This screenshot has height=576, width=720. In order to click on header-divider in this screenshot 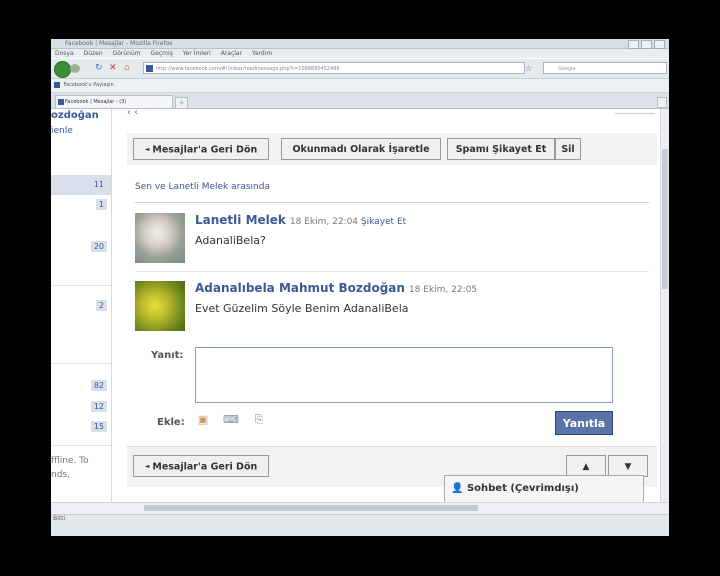, I will do `click(635, 113)`.